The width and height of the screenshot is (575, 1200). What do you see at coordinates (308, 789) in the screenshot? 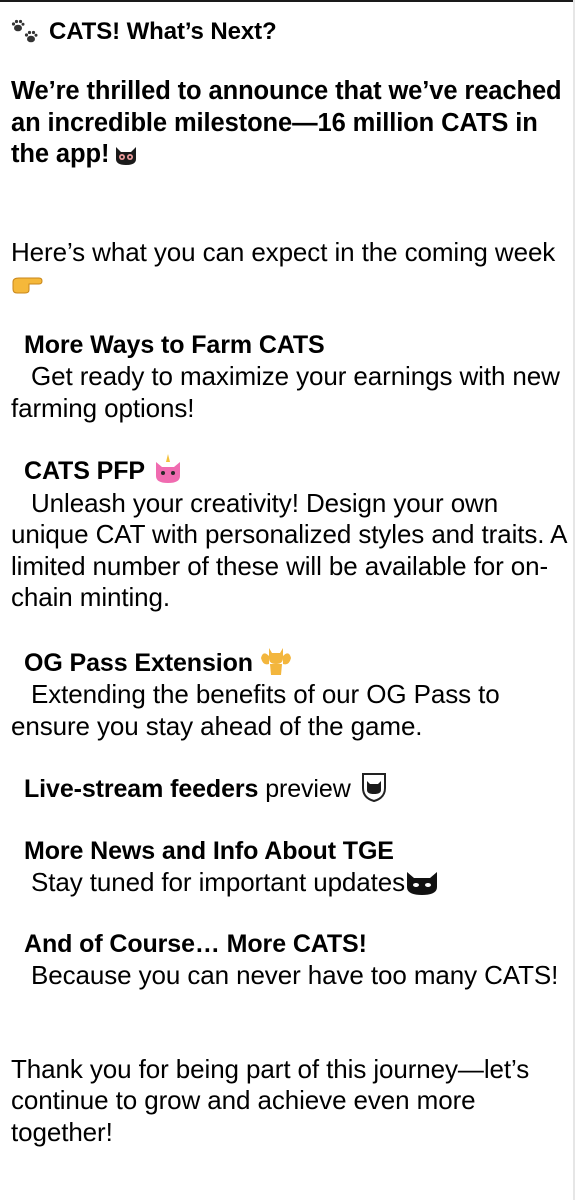
I see `section-heading-suffix: preview` at bounding box center [308, 789].